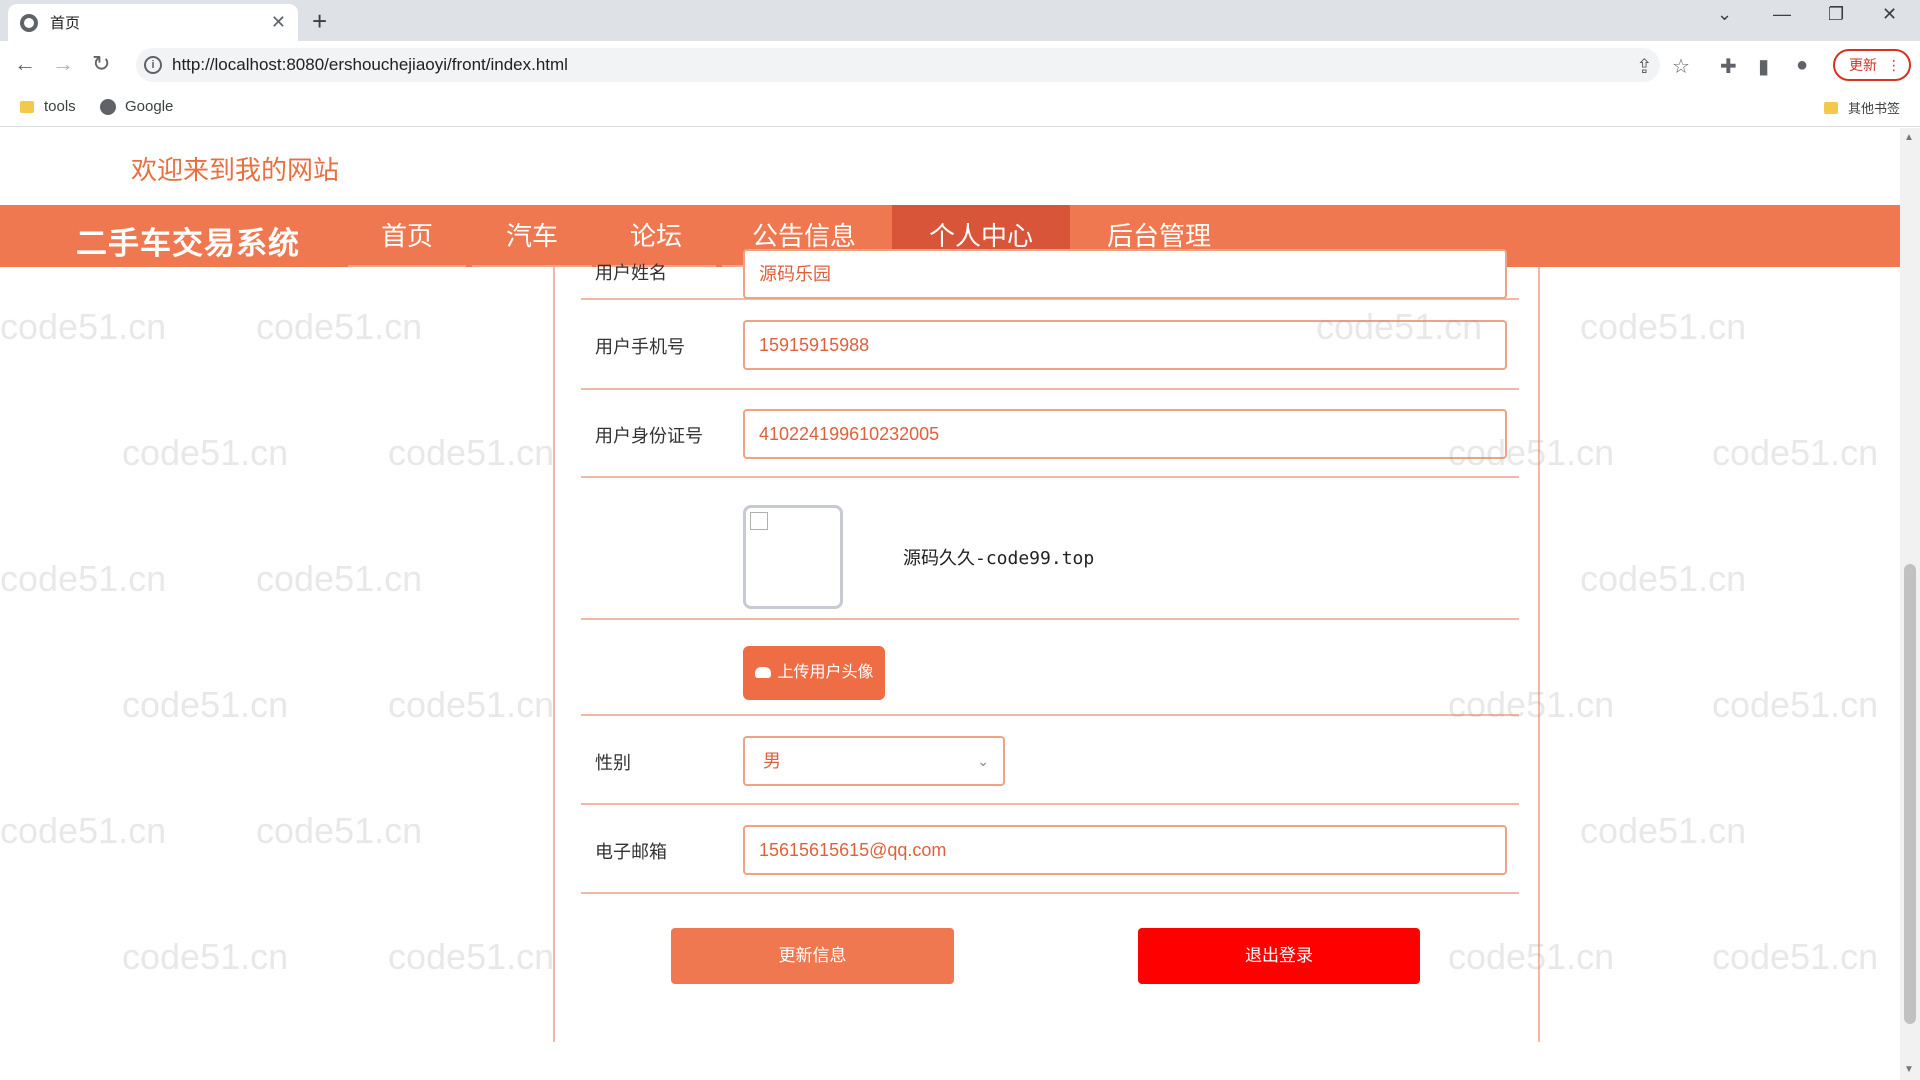 The width and height of the screenshot is (1920, 1080). Describe the element at coordinates (1050, 668) in the screenshot. I see `form-row-upload: 上传用户头像` at that location.